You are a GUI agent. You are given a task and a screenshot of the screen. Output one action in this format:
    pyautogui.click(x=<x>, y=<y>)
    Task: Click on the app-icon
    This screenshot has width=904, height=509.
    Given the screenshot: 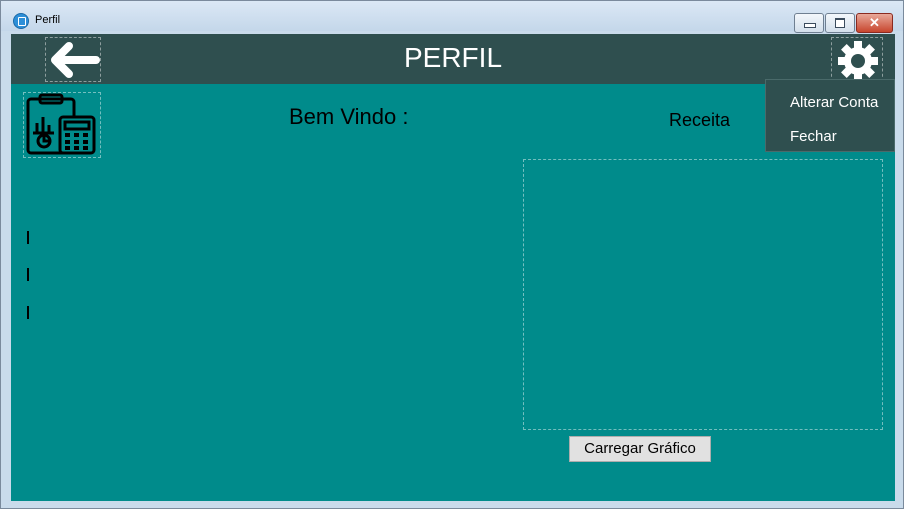 What is the action you would take?
    pyautogui.click(x=21, y=21)
    